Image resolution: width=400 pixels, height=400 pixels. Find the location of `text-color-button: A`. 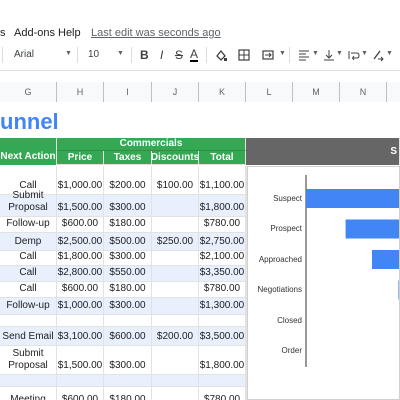

text-color-button: A is located at coordinates (194, 55).